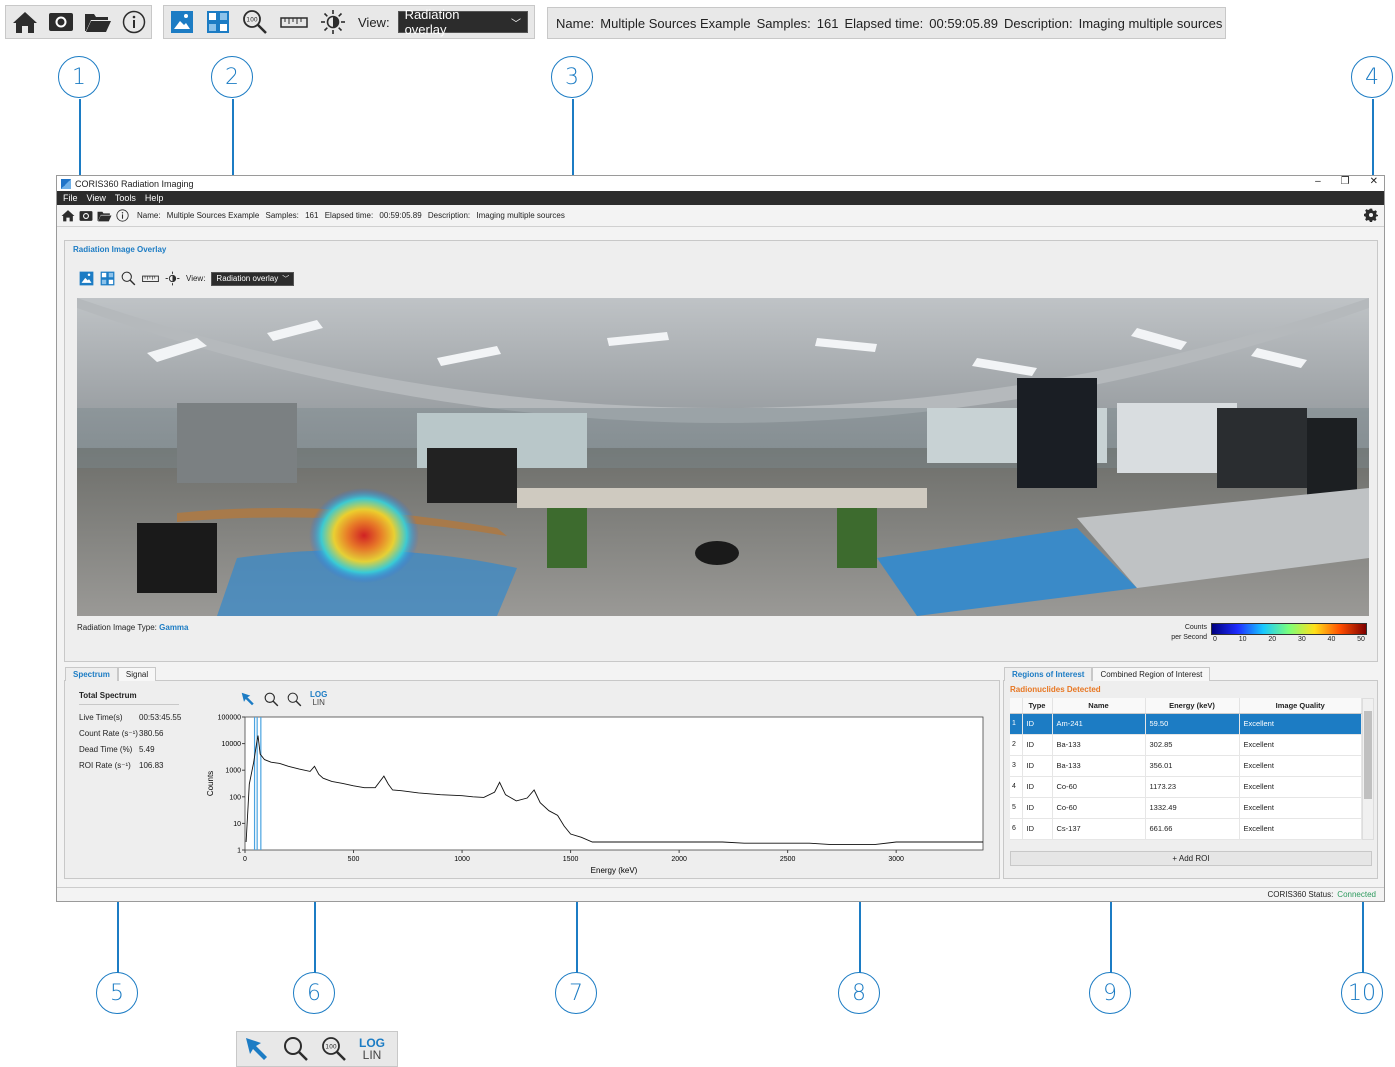 The height and width of the screenshot is (1067, 1395). I want to click on cell-energy: 356.01, so click(1192, 766).